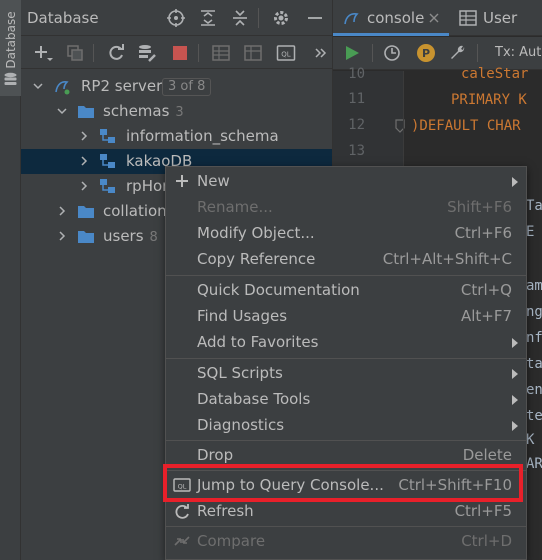 The image size is (542, 560). I want to click on header-divider, so click(258, 18).